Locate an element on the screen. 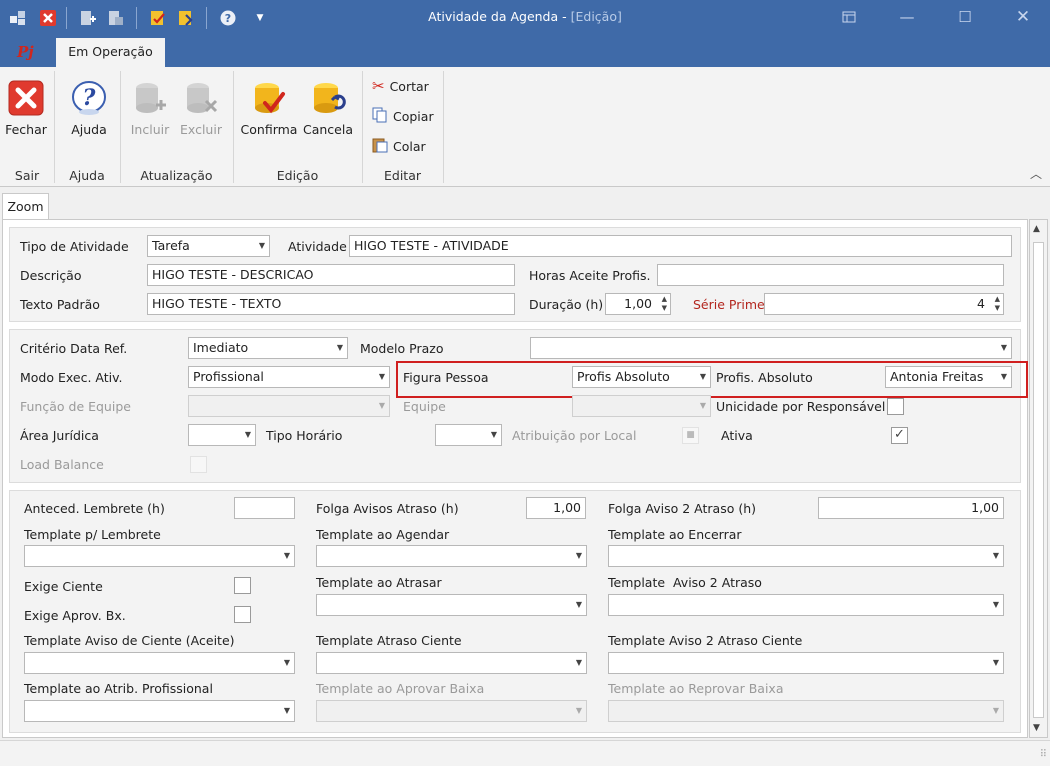 This screenshot has height=766, width=1050. close-doc-icon is located at coordinates (48, 18).